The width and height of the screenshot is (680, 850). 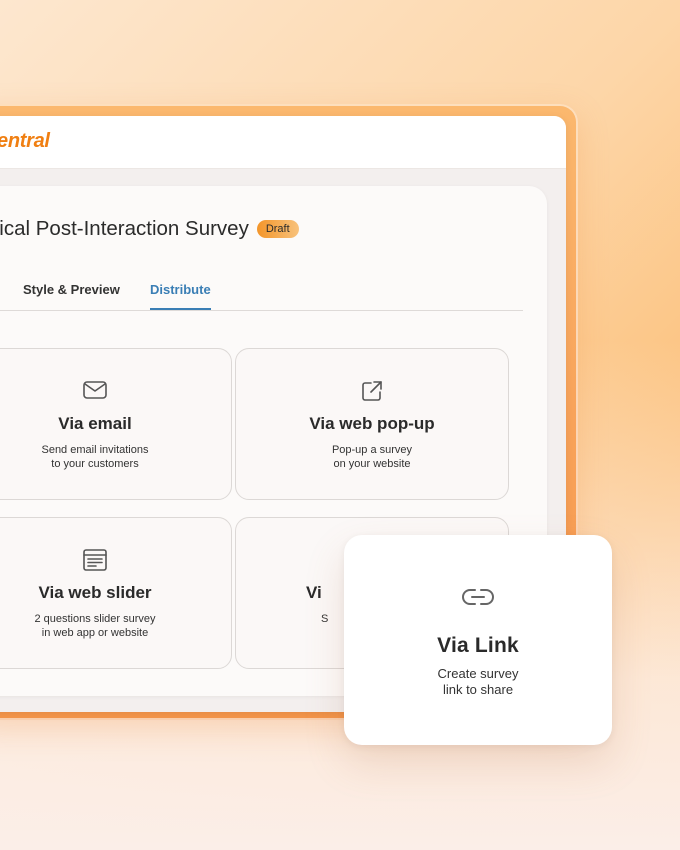 I want to click on envelope-icon, so click(x=115, y=391).